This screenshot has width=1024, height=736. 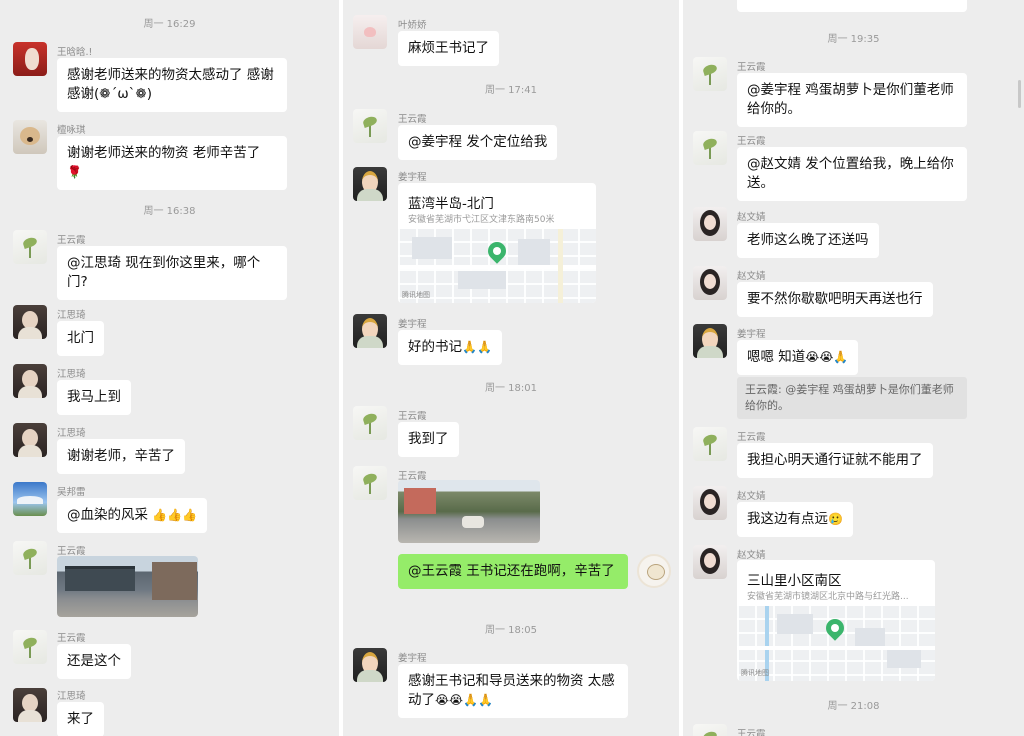 I want to click on my-message-bubble: @王云霞 王书记还在跑啊，辛苦了, so click(x=513, y=571).